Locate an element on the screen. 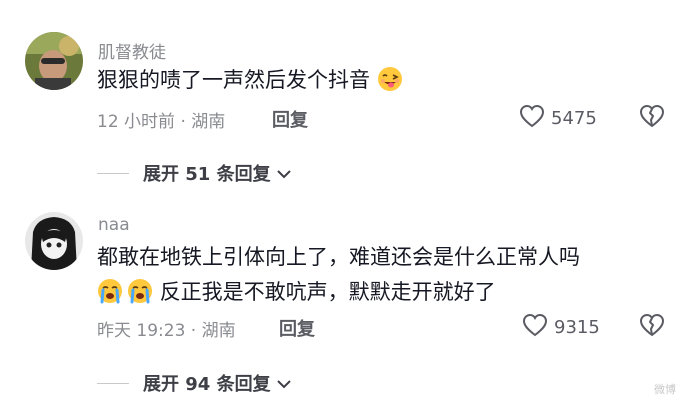  comment-meta: 12 小时前 · 湖南 is located at coordinates (161, 122).